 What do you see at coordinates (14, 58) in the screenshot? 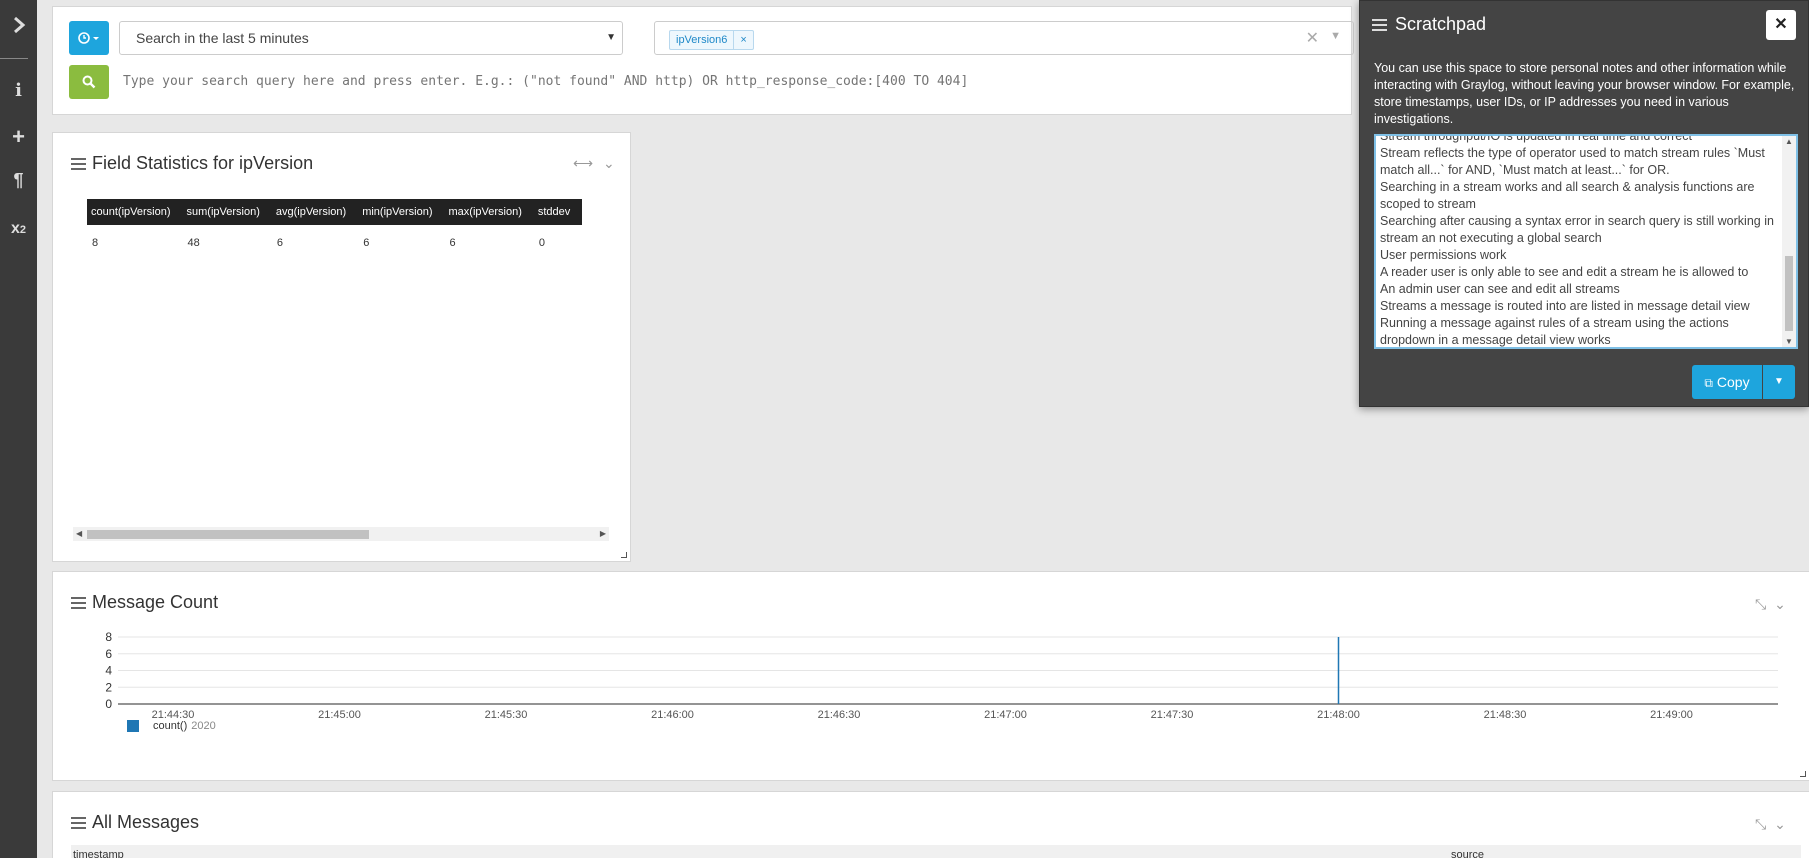
I see `nav-divider` at bounding box center [14, 58].